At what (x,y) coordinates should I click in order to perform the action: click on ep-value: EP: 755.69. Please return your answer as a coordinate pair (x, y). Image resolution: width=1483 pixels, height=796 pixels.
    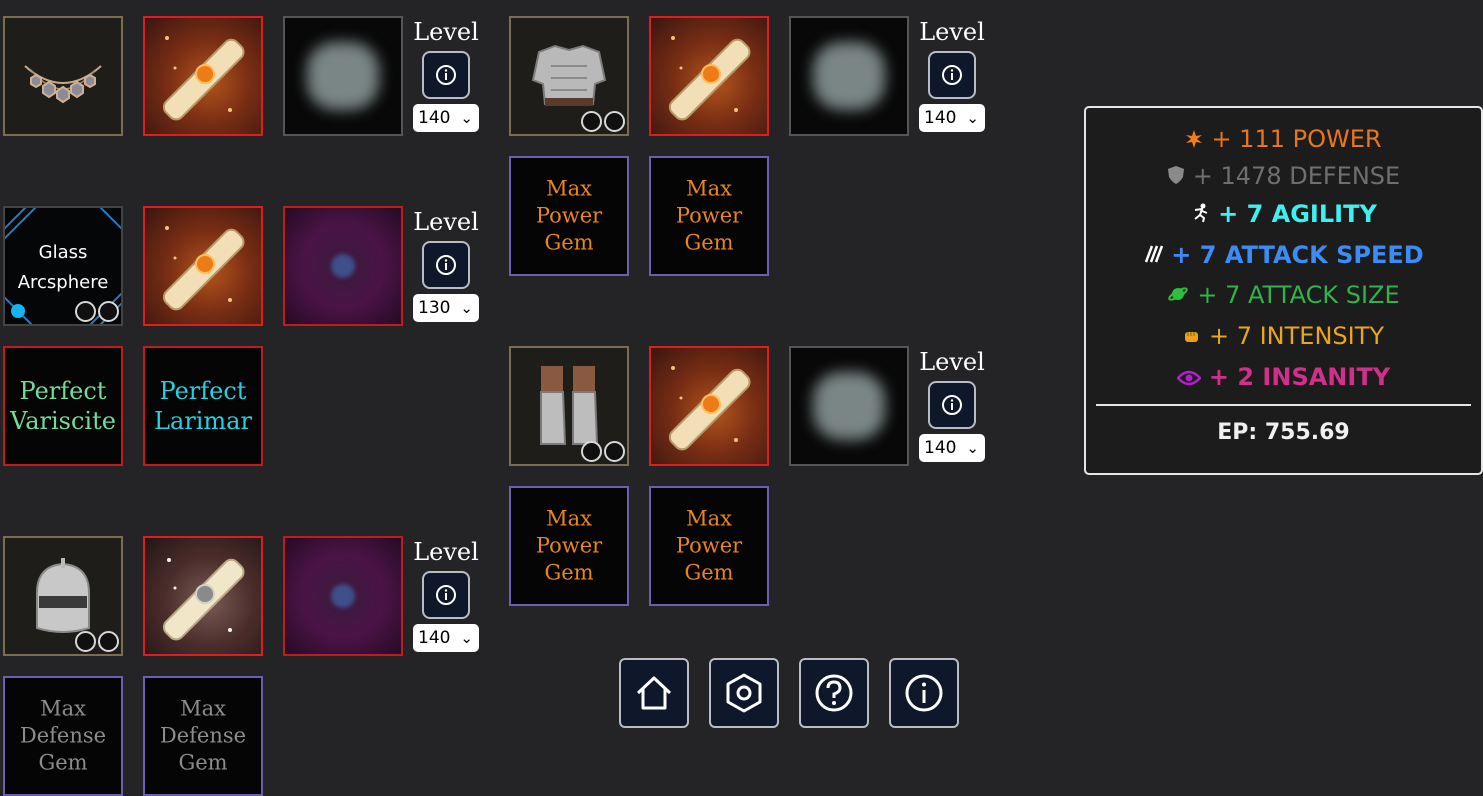
    Looking at the image, I should click on (1283, 432).